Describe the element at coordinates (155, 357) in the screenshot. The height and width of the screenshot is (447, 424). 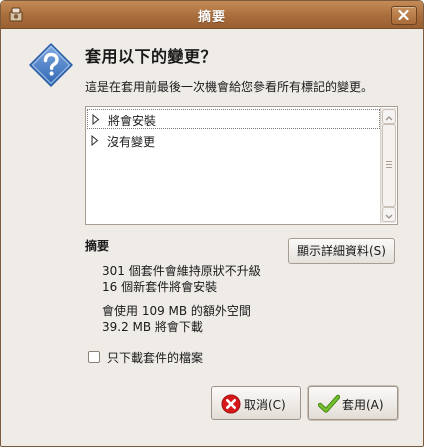
I see `download-only-label: 只下載套件的檔案` at that location.